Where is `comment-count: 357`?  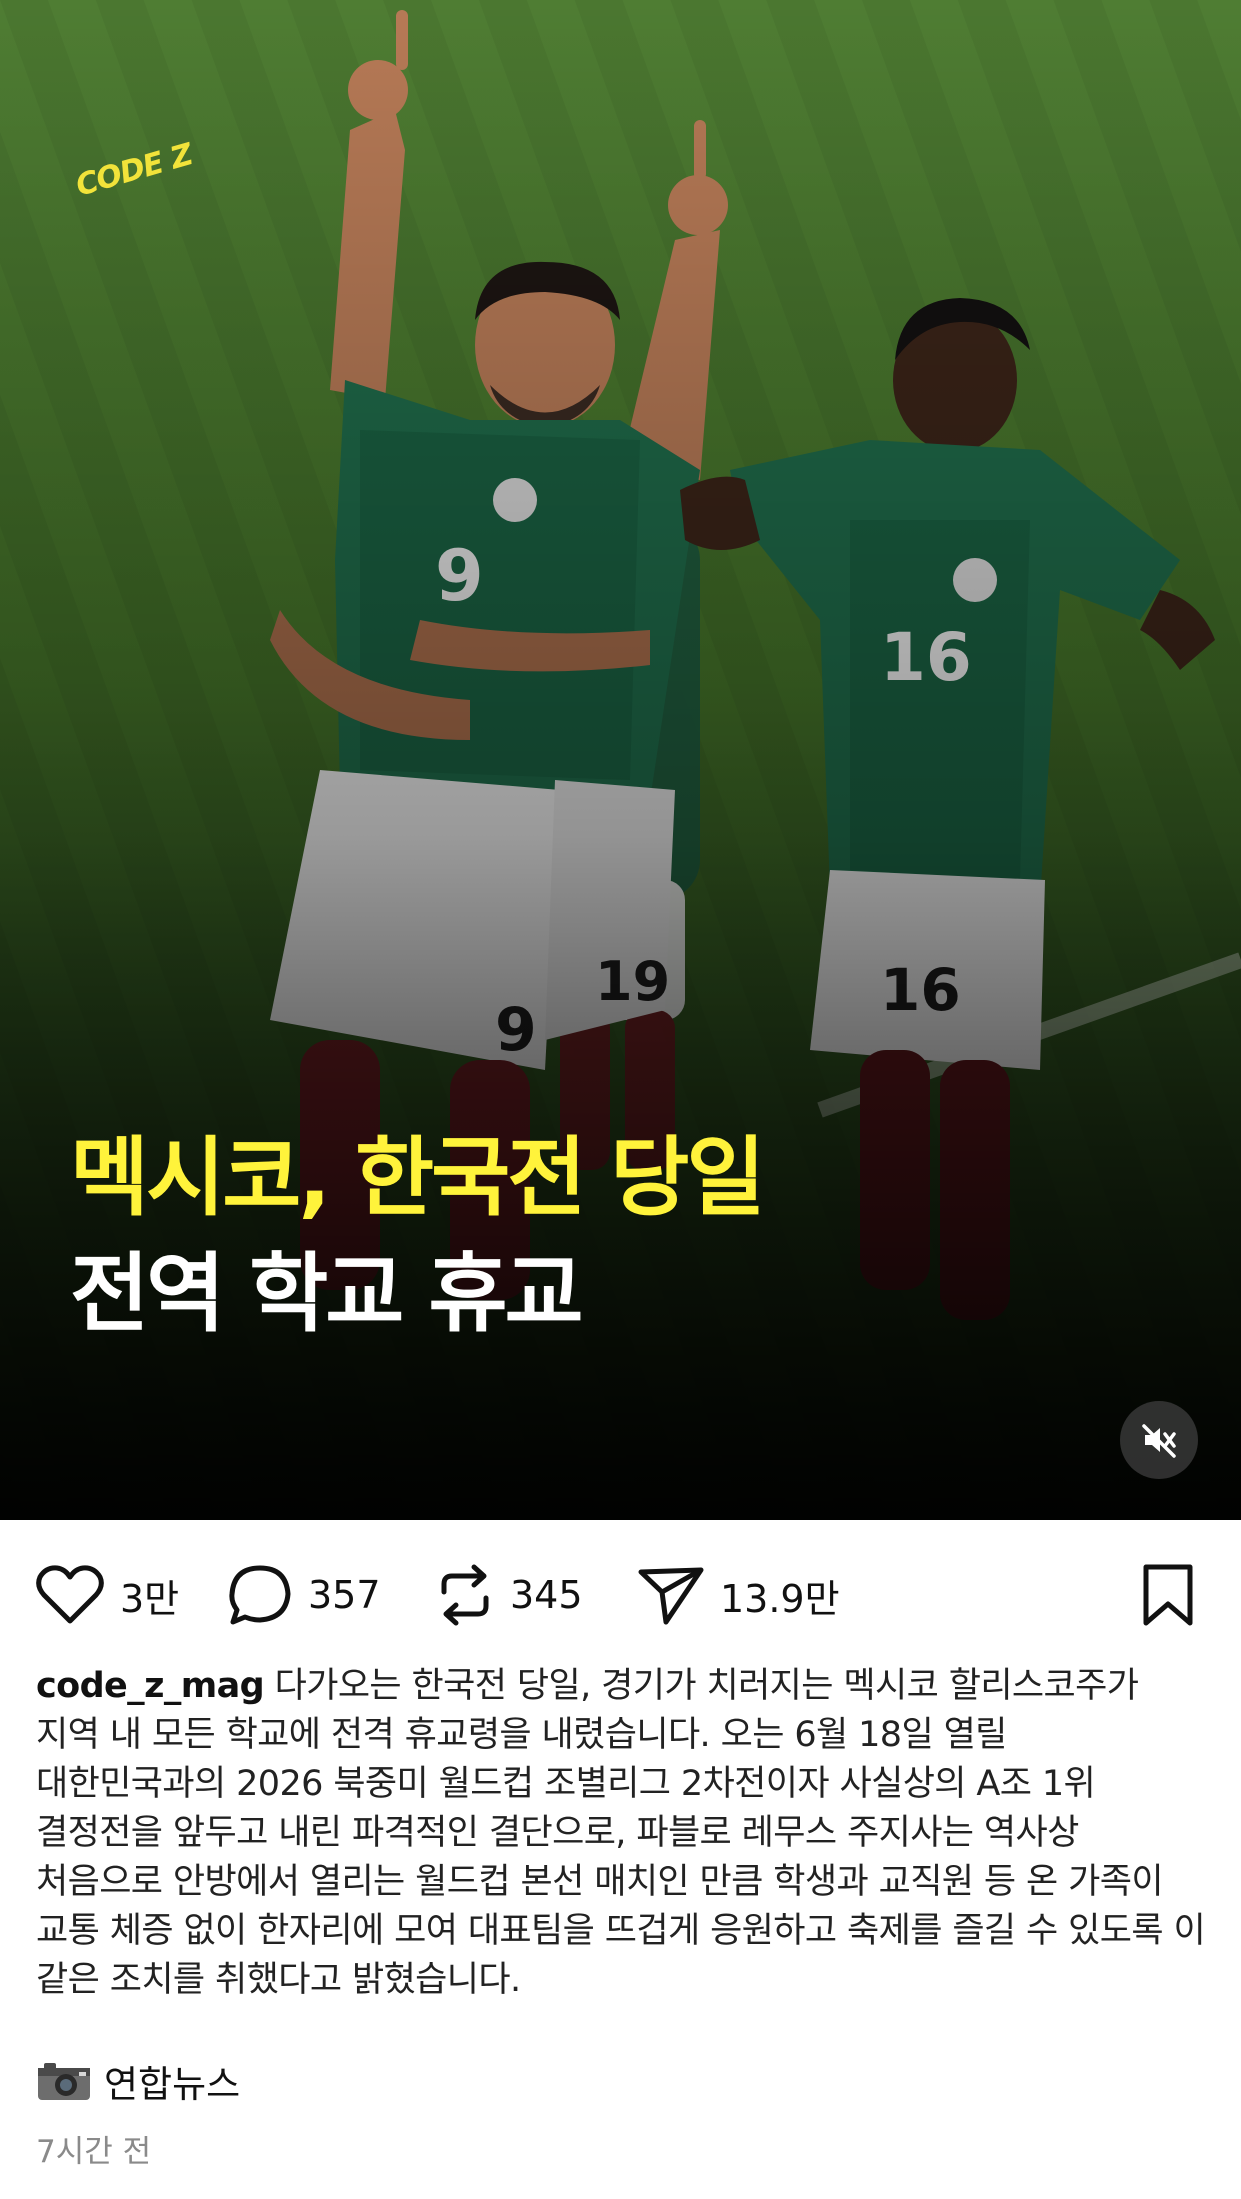 comment-count: 357 is located at coordinates (344, 1595).